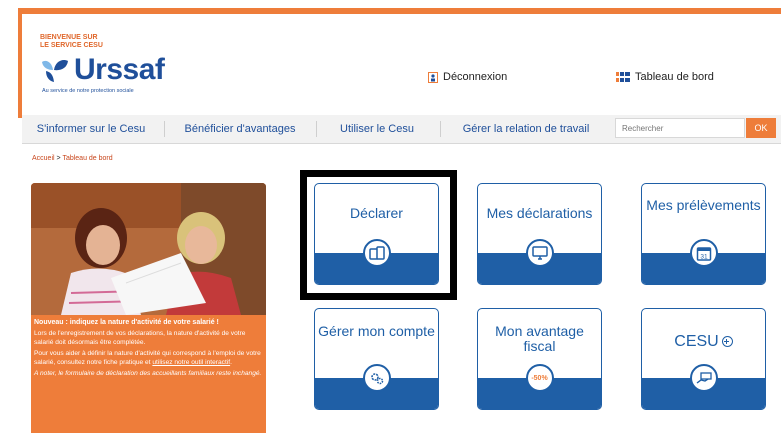 The width and height of the screenshot is (781, 433). I want to click on tile-cesu-label-wrap: CESU, so click(703, 341).